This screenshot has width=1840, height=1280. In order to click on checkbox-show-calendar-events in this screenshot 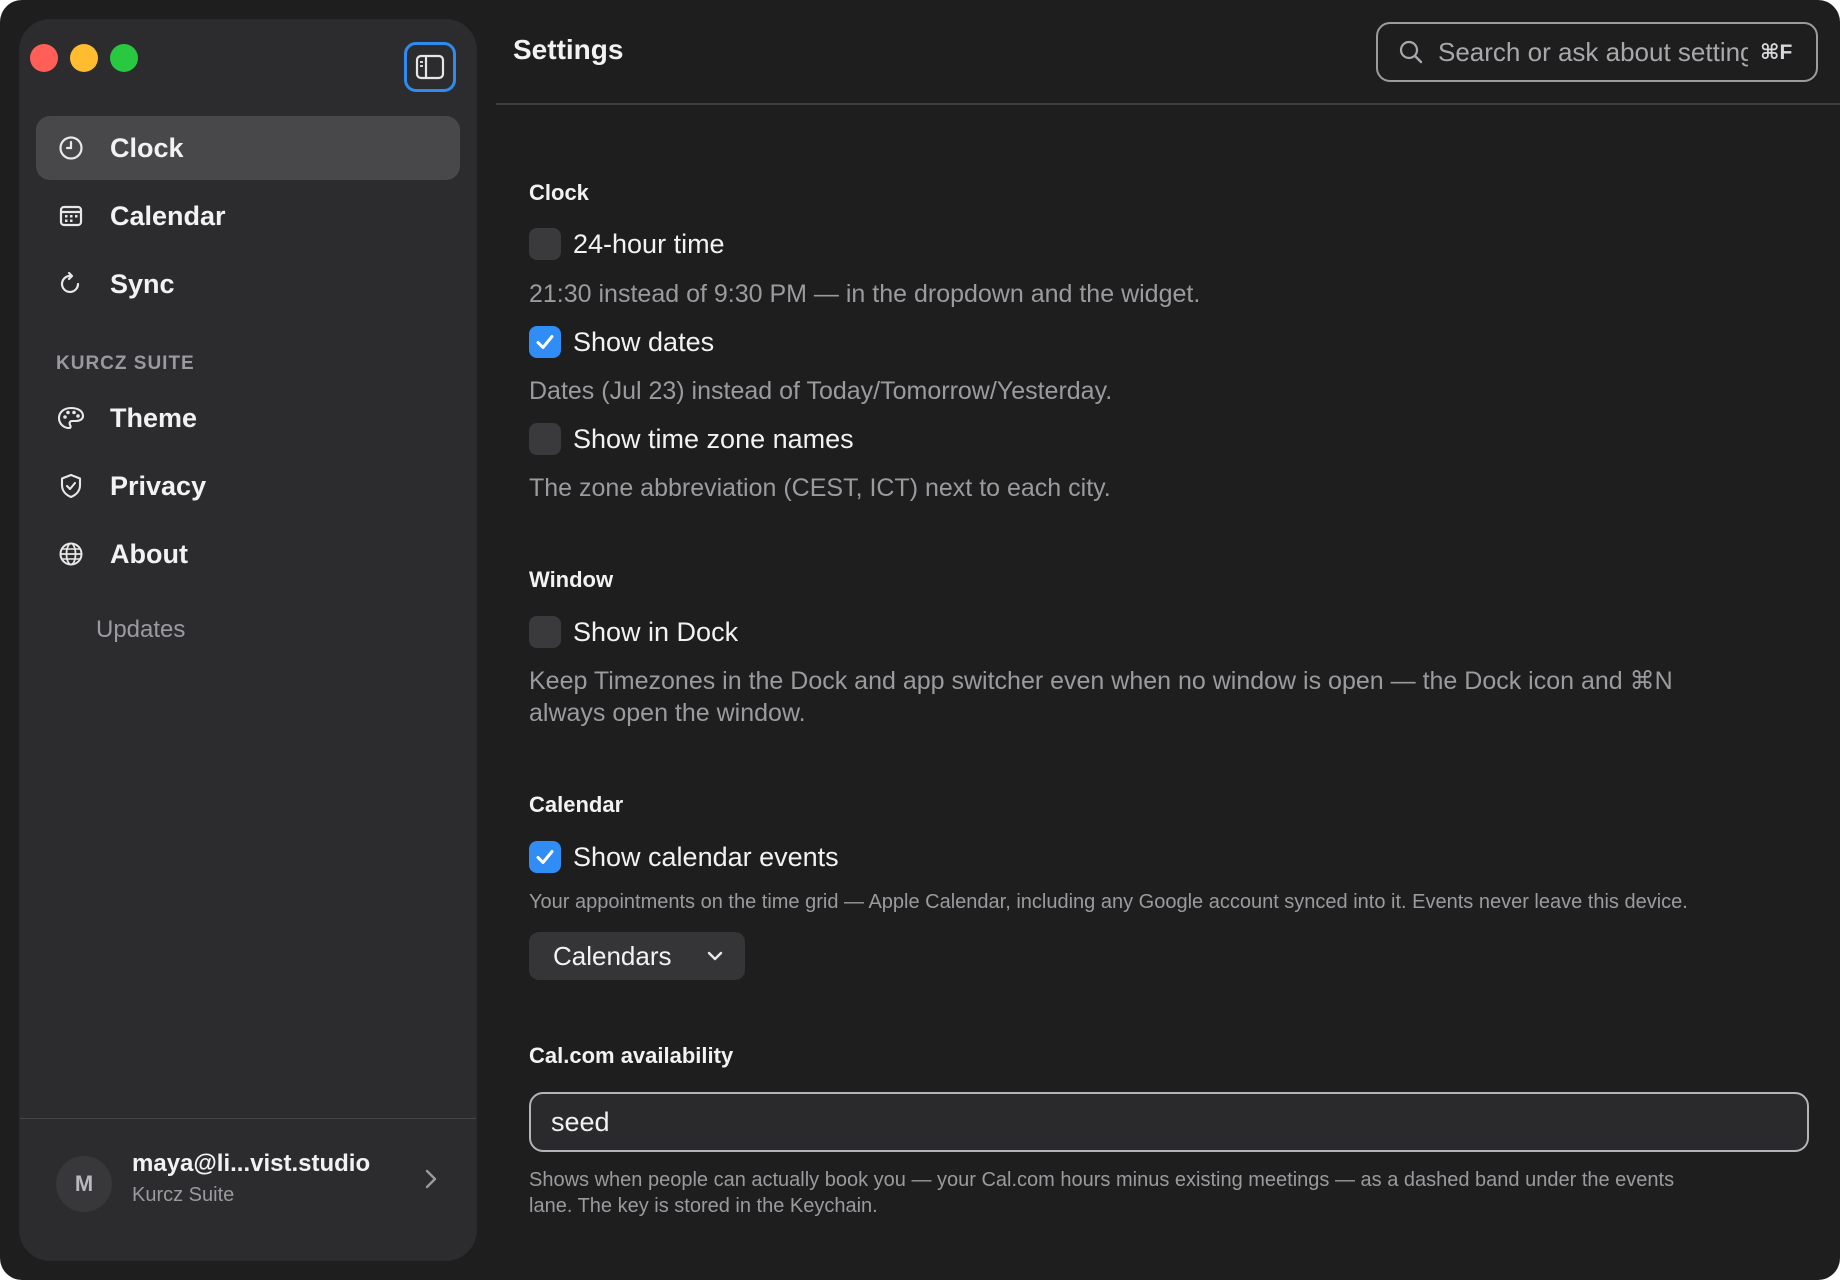, I will do `click(545, 857)`.